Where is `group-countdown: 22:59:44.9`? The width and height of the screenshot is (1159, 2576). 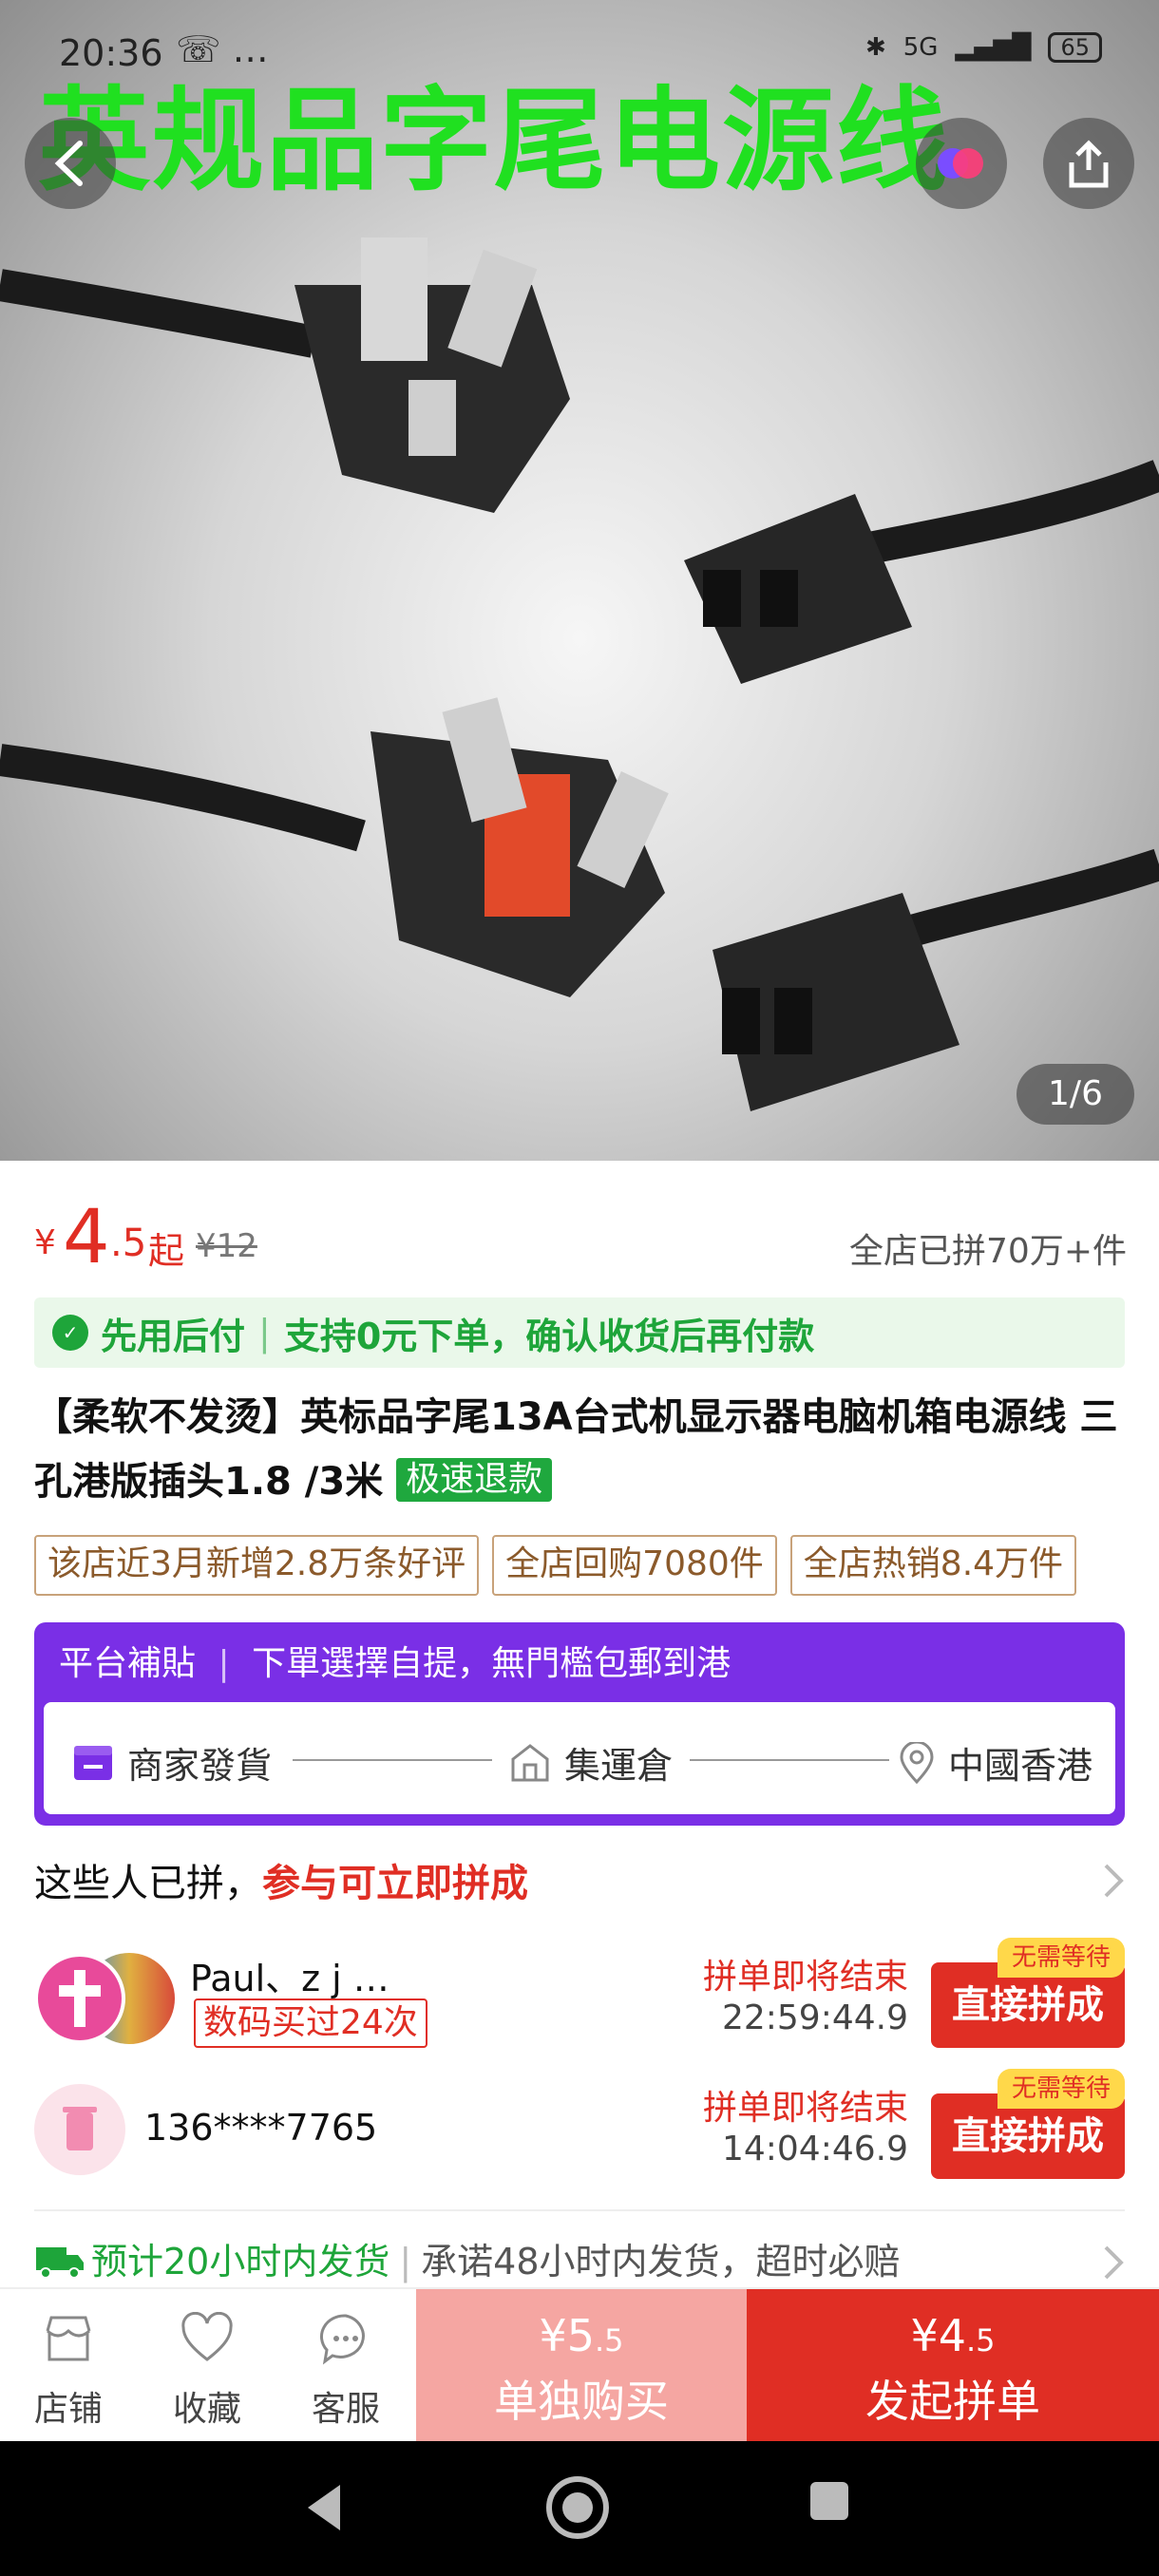 group-countdown: 22:59:44.9 is located at coordinates (814, 2017).